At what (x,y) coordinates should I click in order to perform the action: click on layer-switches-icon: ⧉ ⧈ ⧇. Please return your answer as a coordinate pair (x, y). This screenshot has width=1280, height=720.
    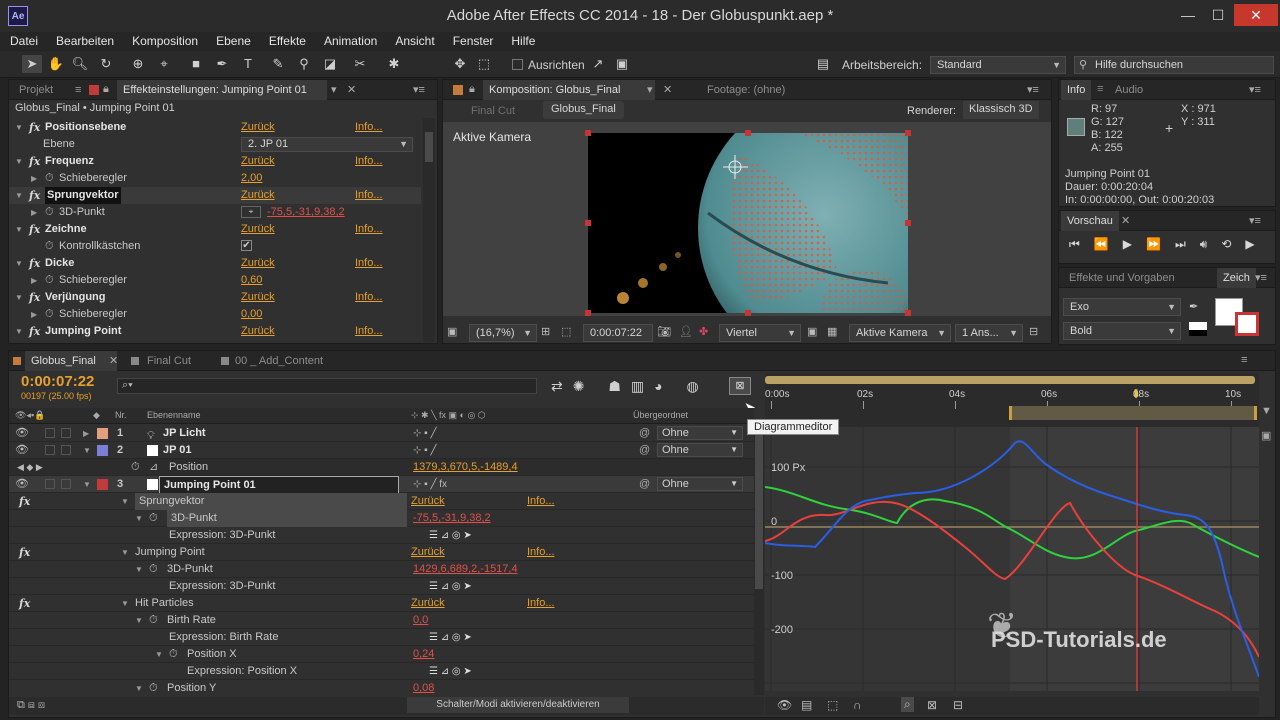
    Looking at the image, I should click on (31, 705).